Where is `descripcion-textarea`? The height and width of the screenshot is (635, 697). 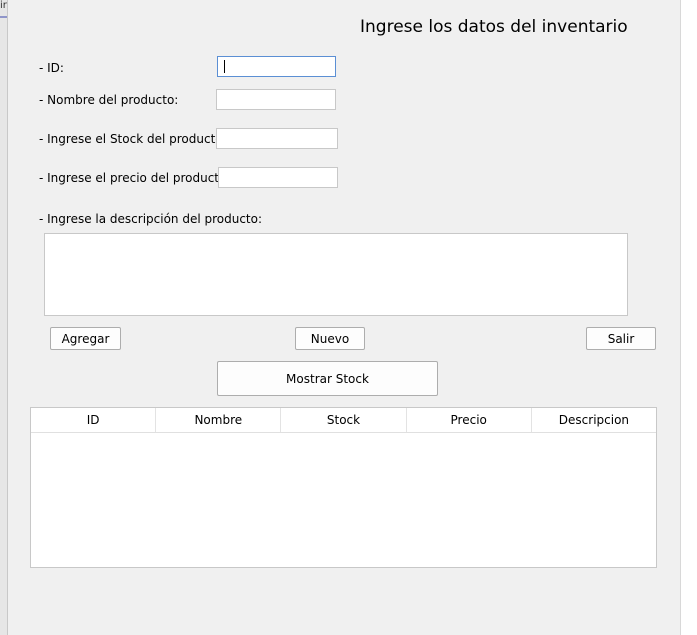 descripcion-textarea is located at coordinates (336, 274).